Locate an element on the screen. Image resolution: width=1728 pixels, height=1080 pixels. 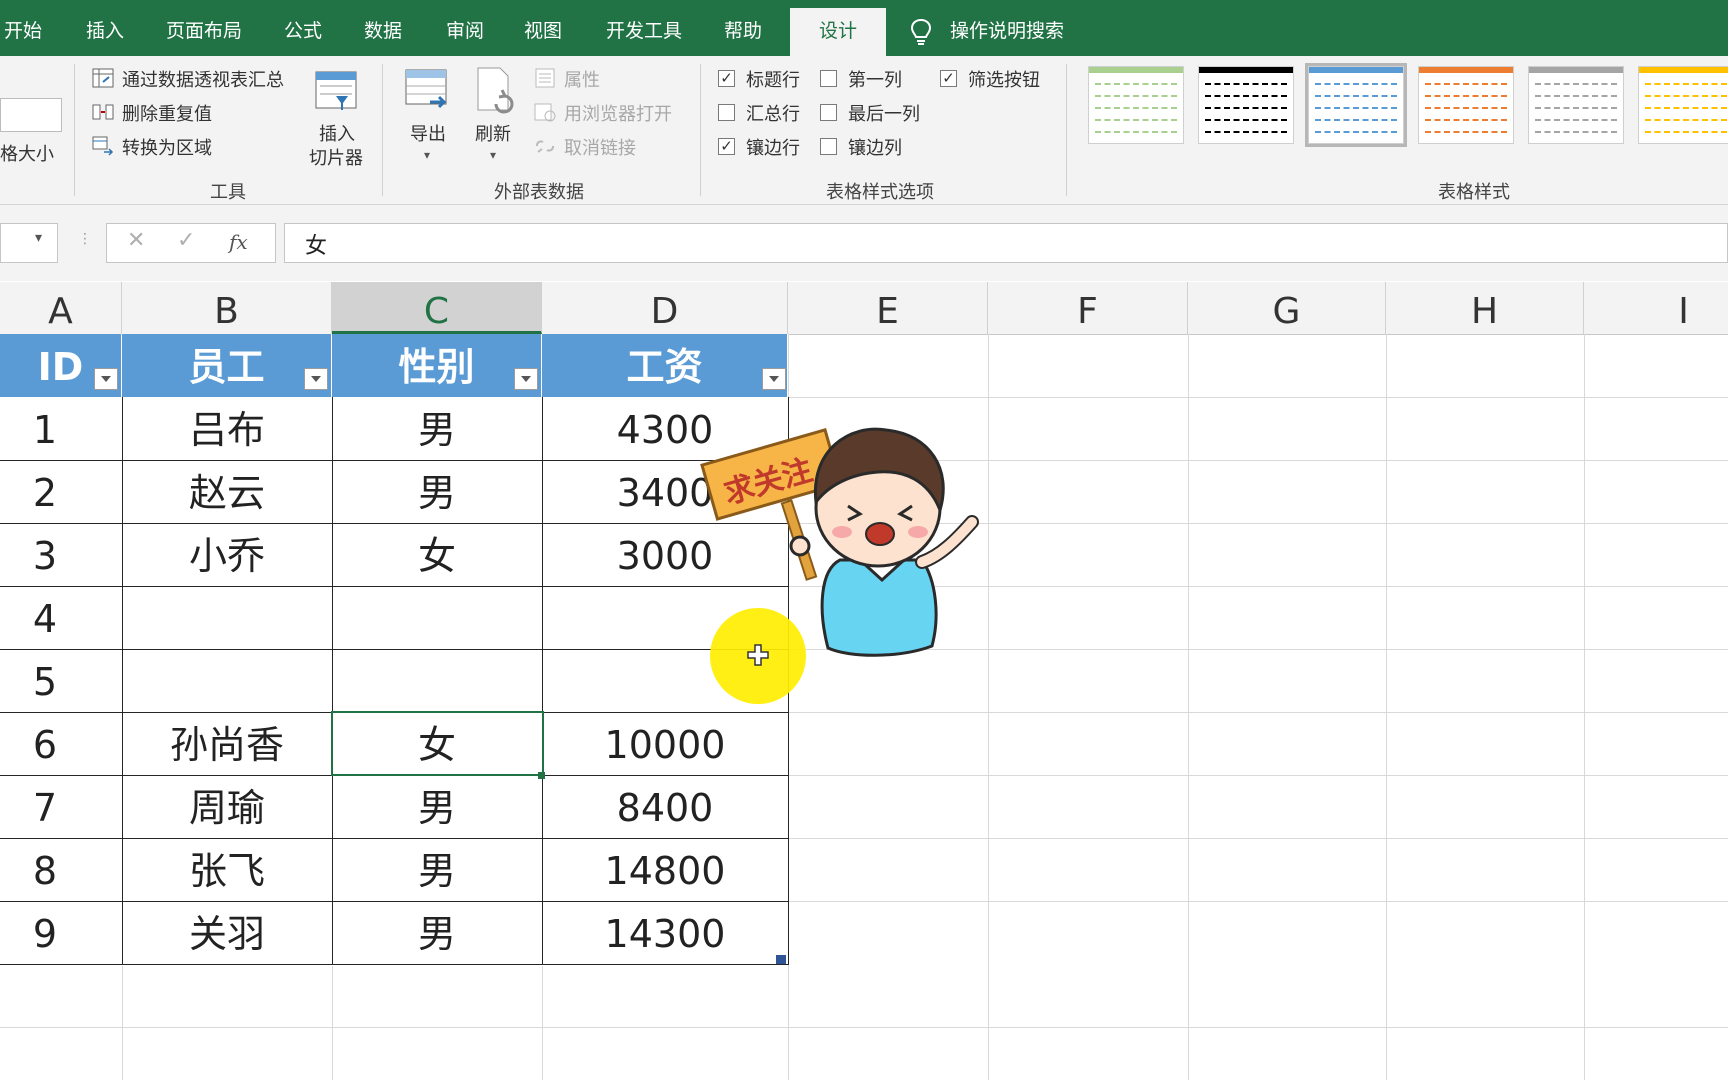
filter-dropdown-gender is located at coordinates (526, 379).